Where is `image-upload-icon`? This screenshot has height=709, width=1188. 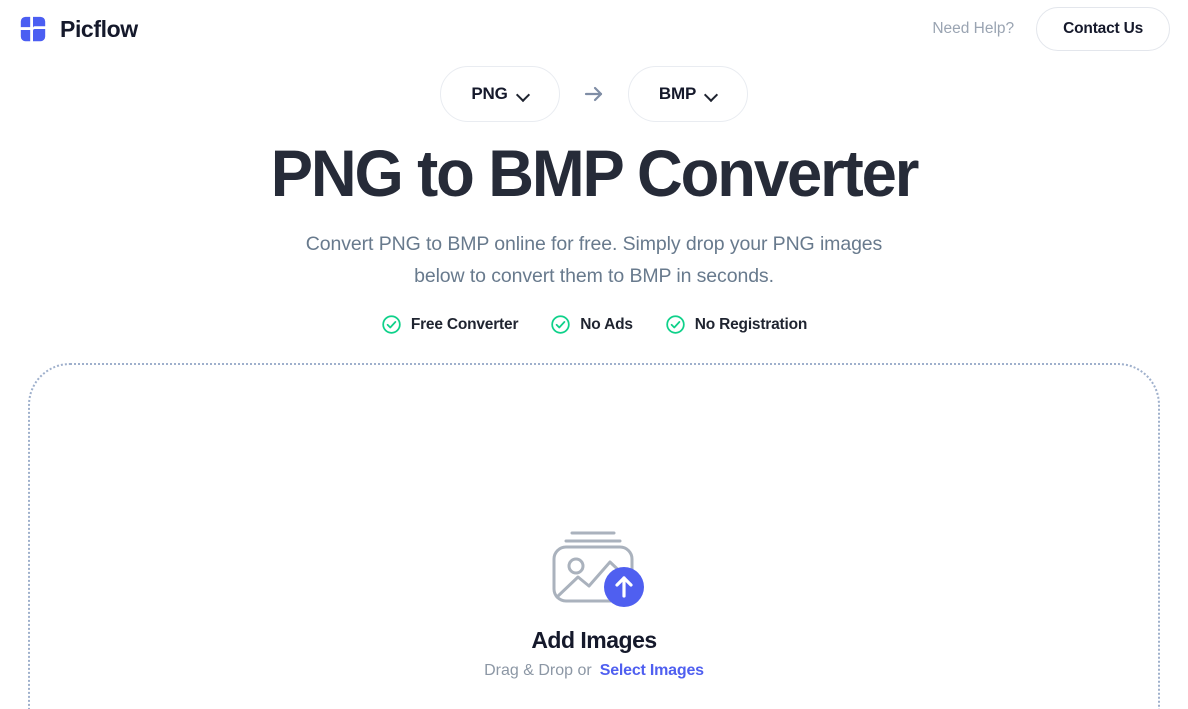
image-upload-icon is located at coordinates (594, 567).